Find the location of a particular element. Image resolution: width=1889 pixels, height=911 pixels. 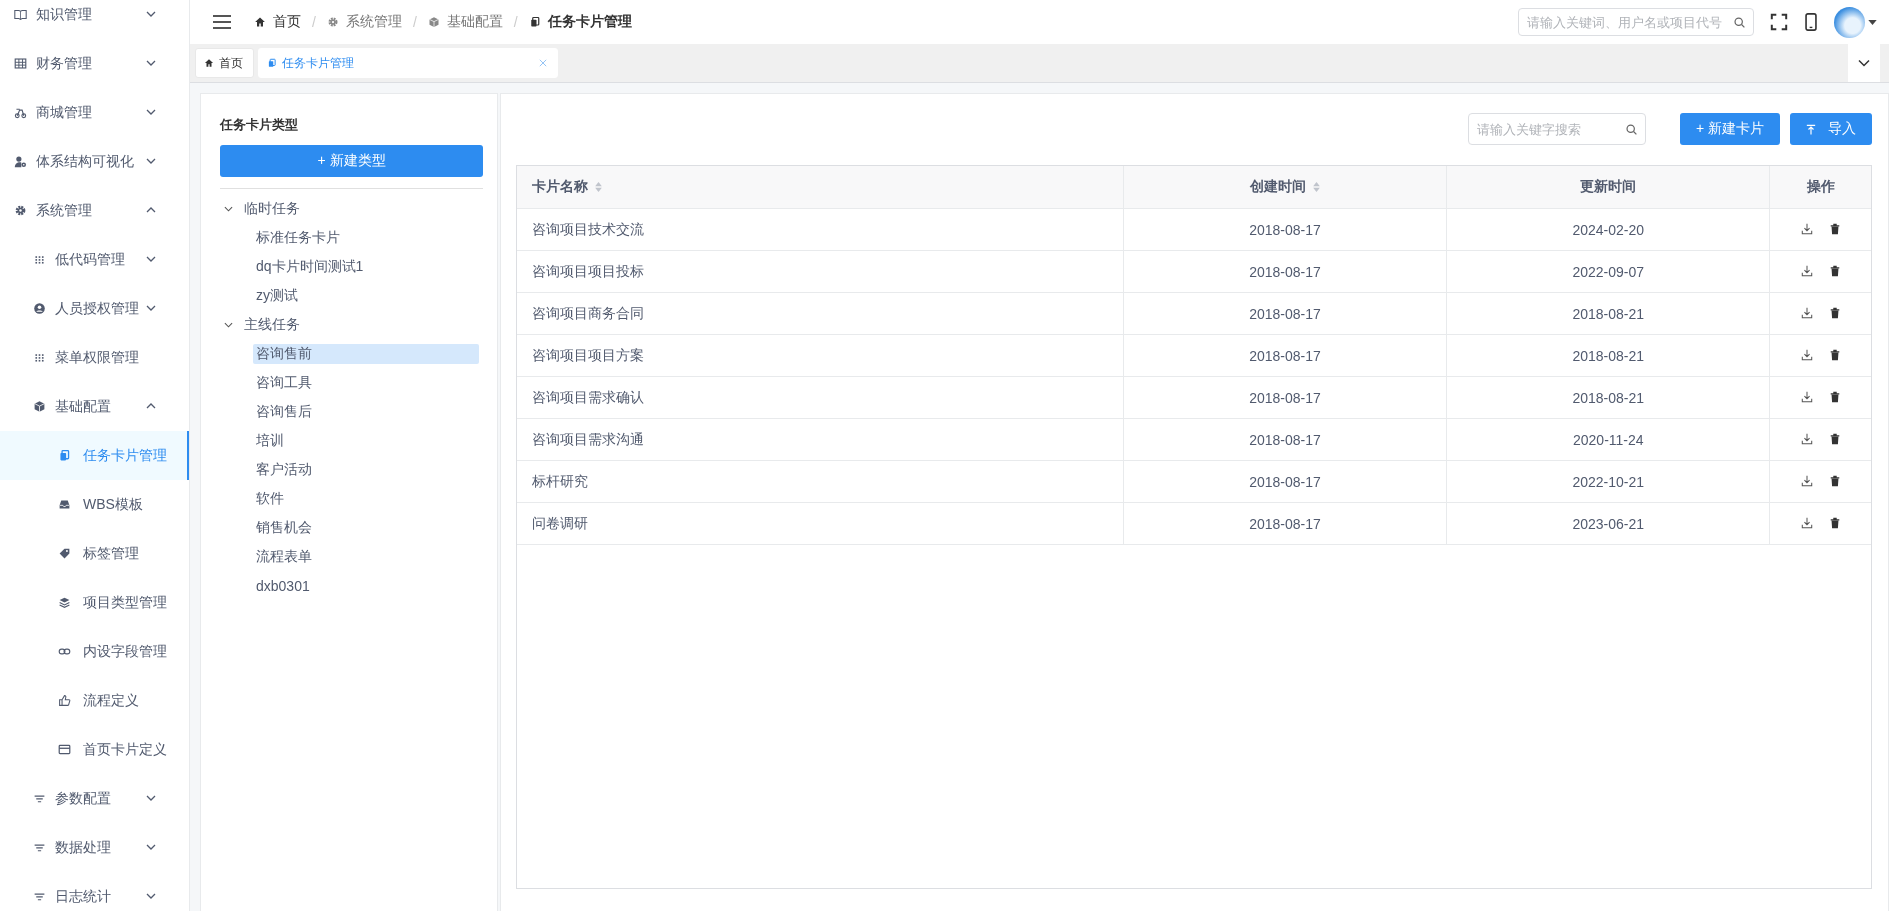

table-cell: 2020-11-24 is located at coordinates (1608, 439).